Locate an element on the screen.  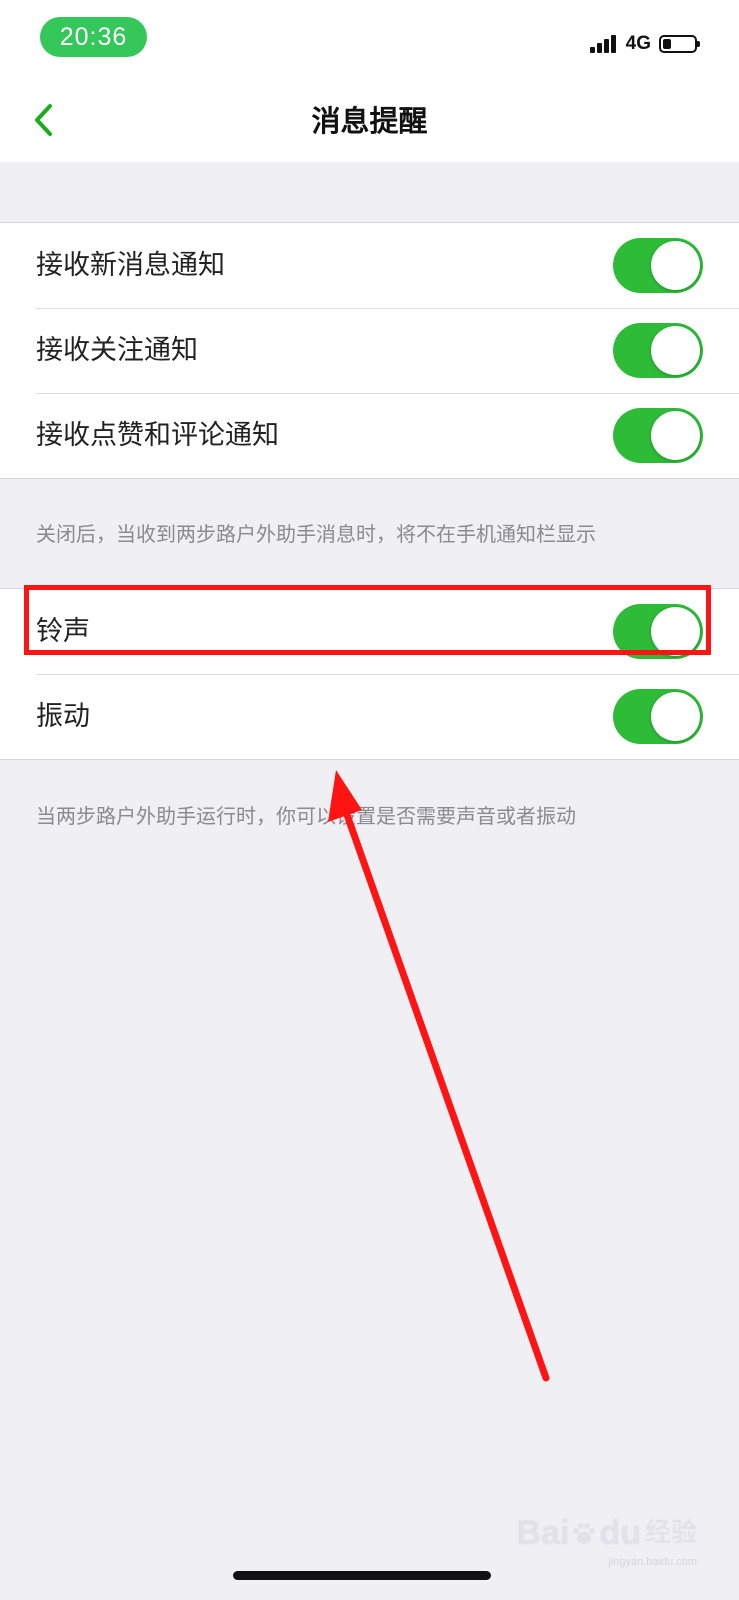
chevron-left-icon is located at coordinates (43, 120).